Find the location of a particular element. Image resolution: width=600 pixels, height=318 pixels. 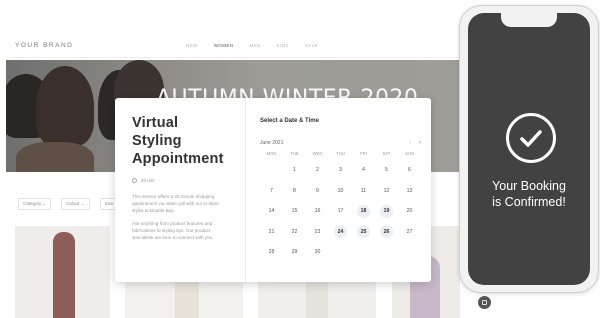

calendar-day-number: 19 is located at coordinates (386, 211).